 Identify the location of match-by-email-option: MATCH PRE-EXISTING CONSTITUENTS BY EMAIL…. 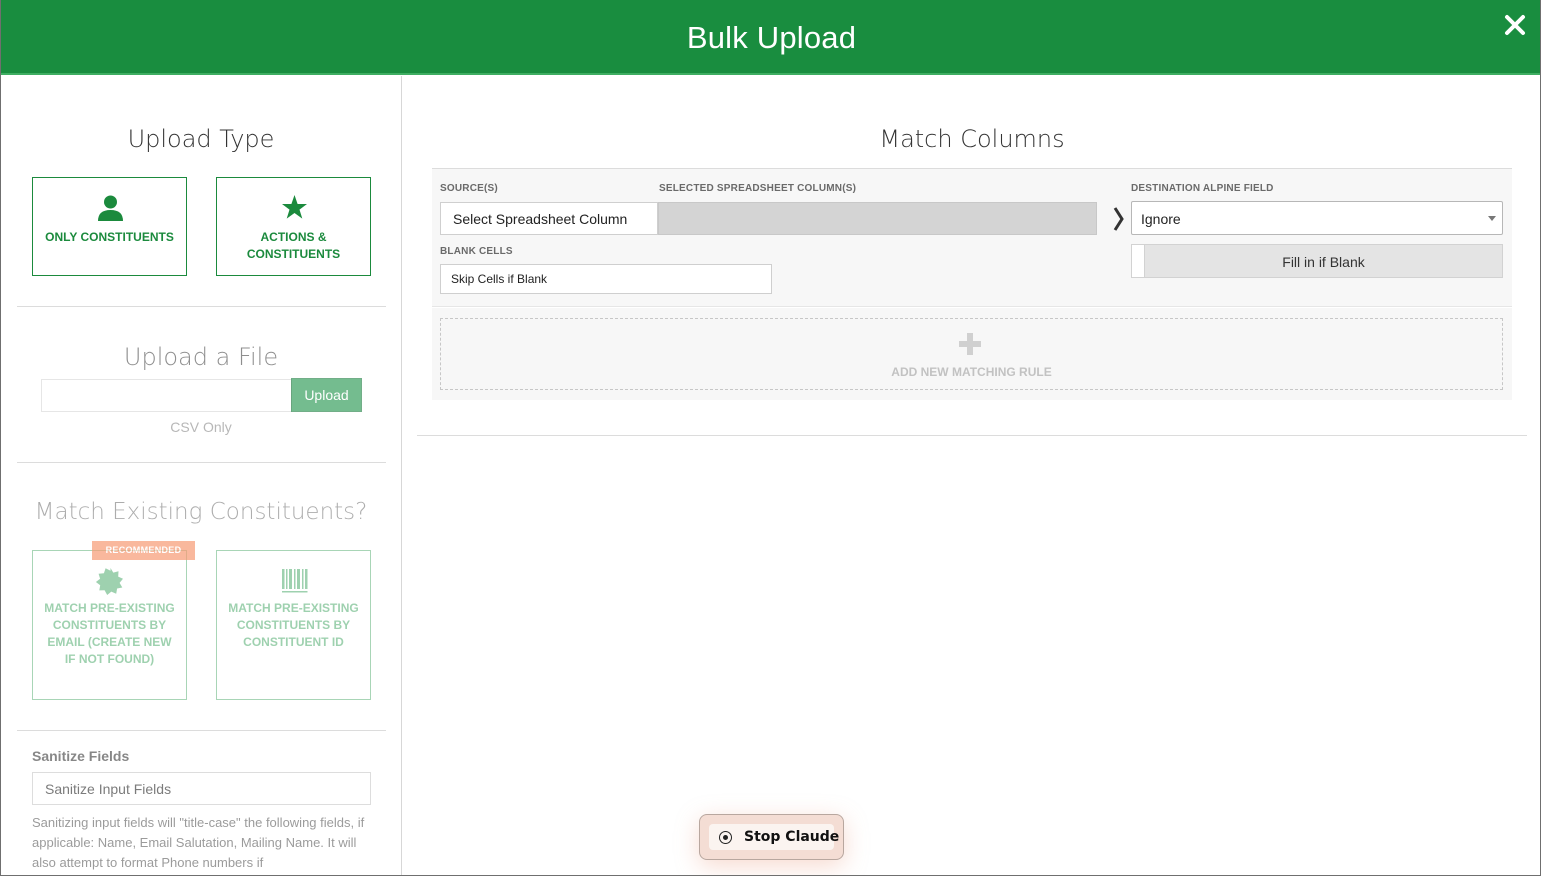
(109, 625).